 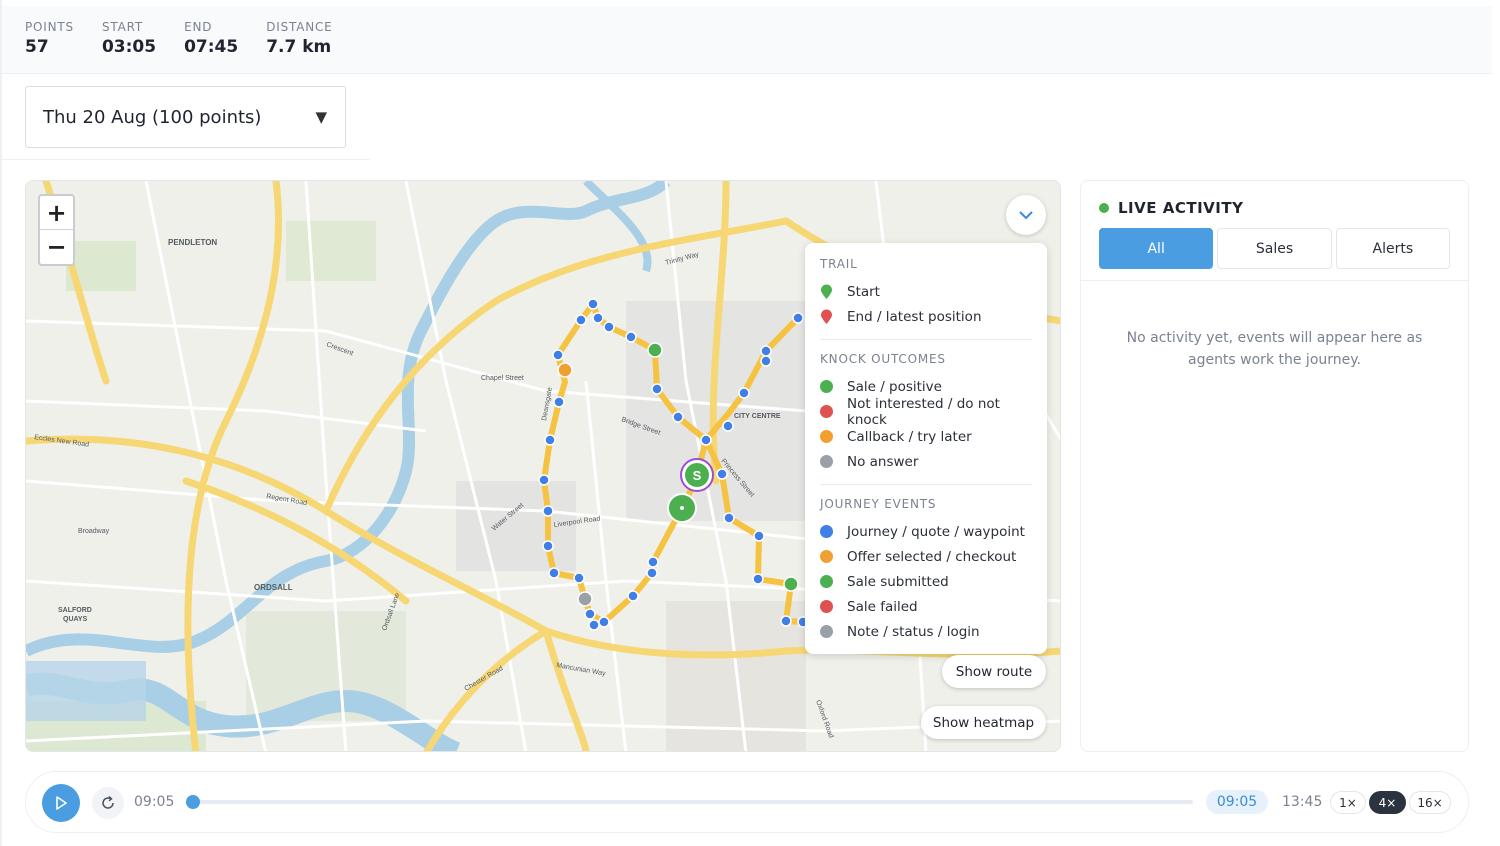 What do you see at coordinates (565, 370) in the screenshot?
I see `callback-marker` at bounding box center [565, 370].